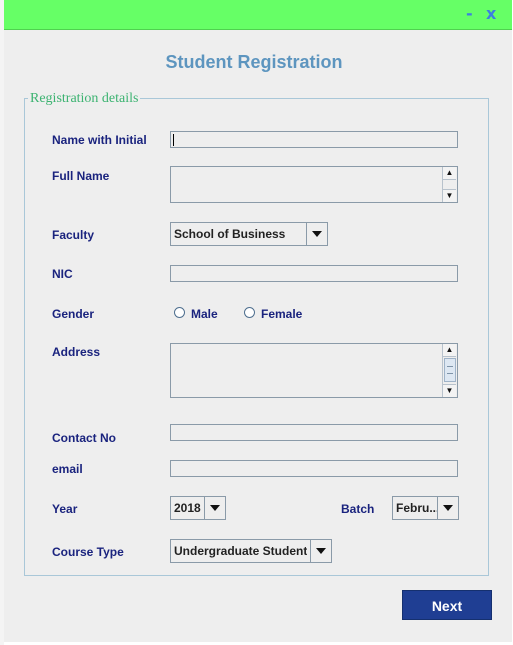 The width and height of the screenshot is (513, 645). Describe the element at coordinates (81, 176) in the screenshot. I see `full-name-label: Full Name` at that location.